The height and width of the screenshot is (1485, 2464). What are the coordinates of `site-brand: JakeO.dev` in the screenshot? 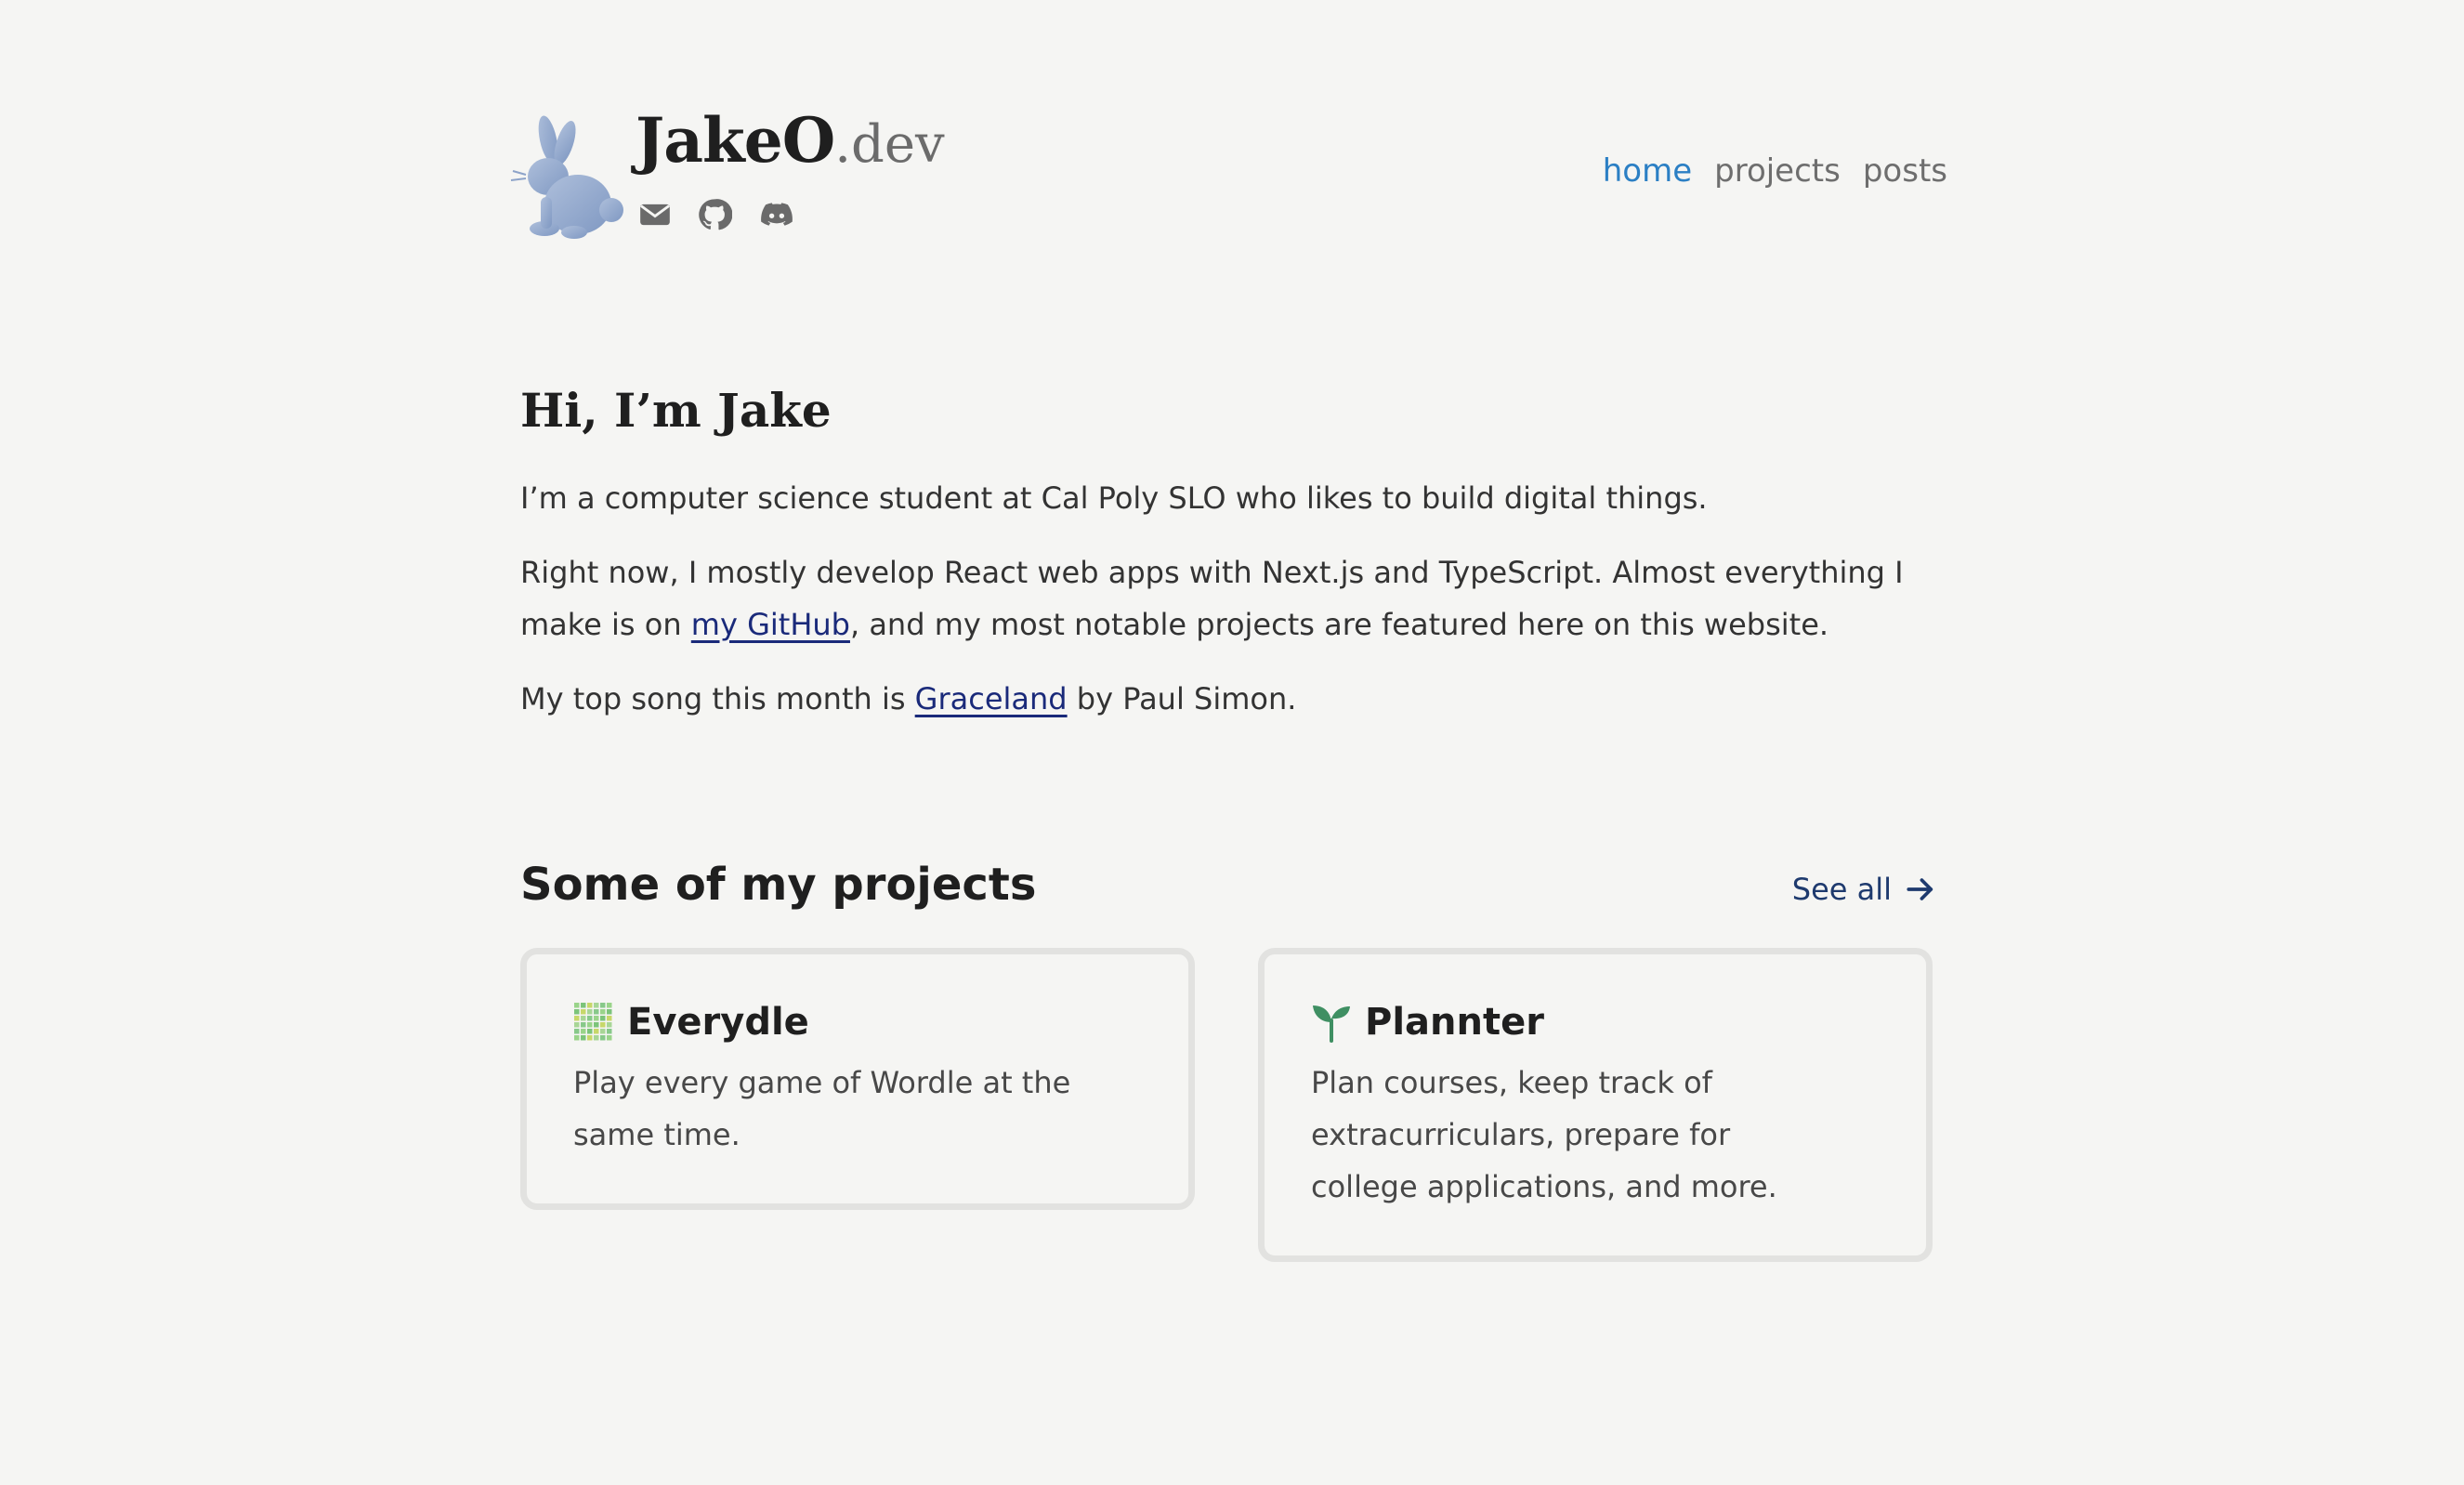 It's located at (790, 140).